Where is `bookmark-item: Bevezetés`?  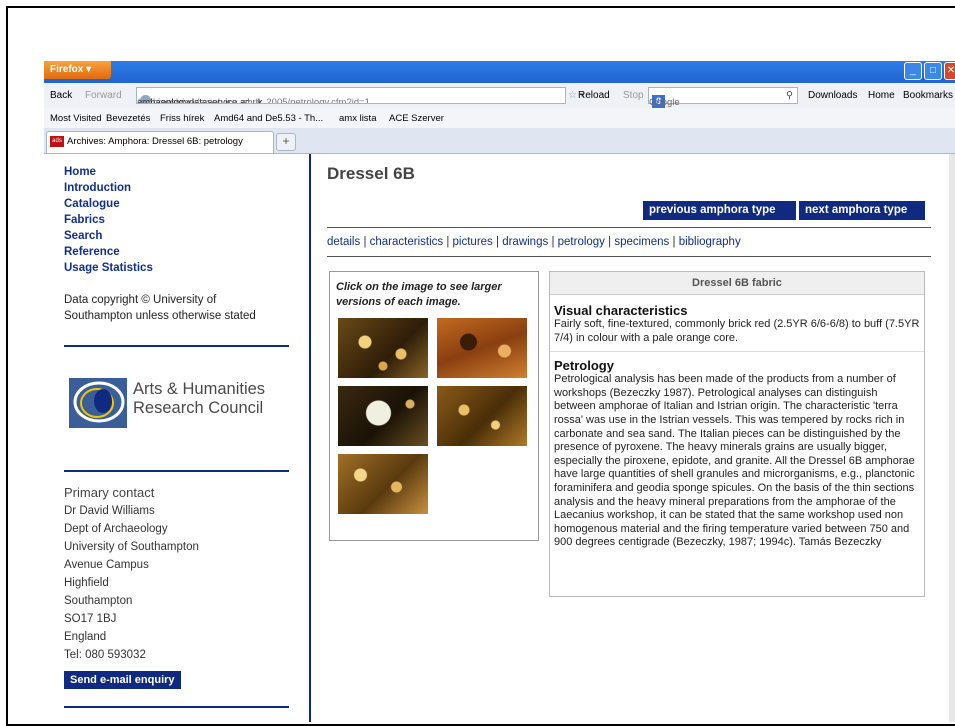 bookmark-item: Bevezetés is located at coordinates (128, 118).